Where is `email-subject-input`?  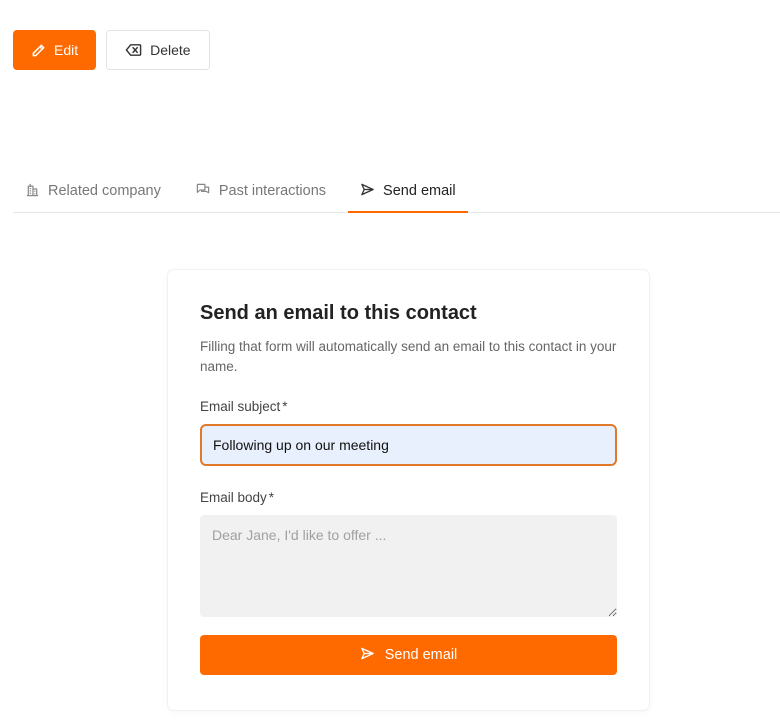 email-subject-input is located at coordinates (408, 445).